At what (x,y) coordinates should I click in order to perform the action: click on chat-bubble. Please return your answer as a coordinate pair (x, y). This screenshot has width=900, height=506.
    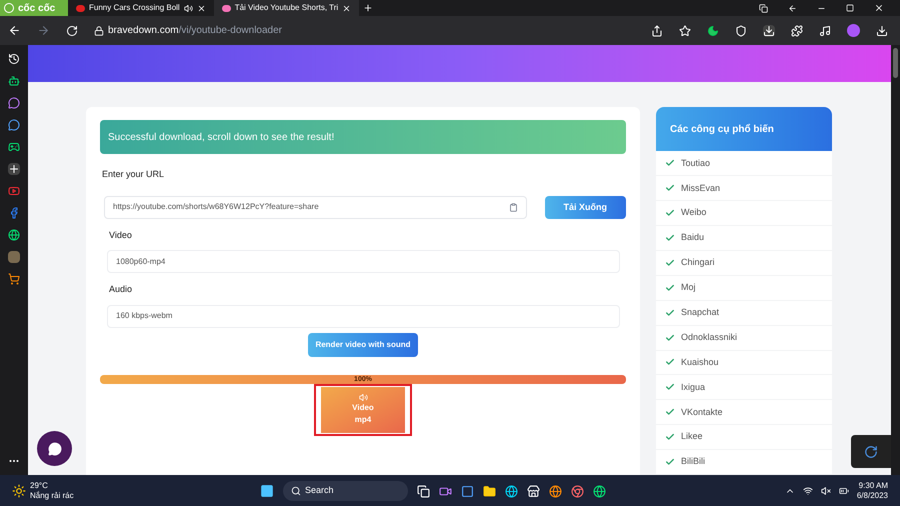
    Looking at the image, I should click on (54, 448).